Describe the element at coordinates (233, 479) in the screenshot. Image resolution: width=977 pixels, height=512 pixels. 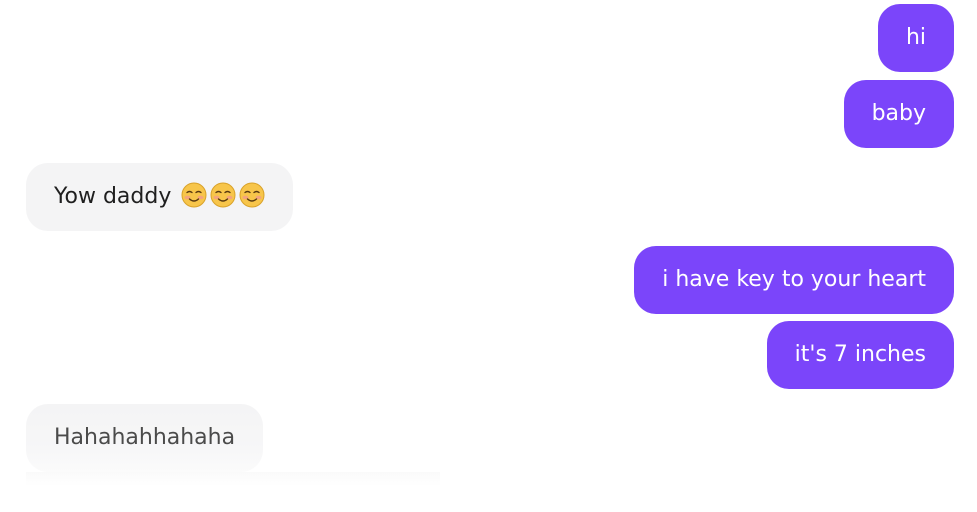
I see `scroll-fade` at that location.